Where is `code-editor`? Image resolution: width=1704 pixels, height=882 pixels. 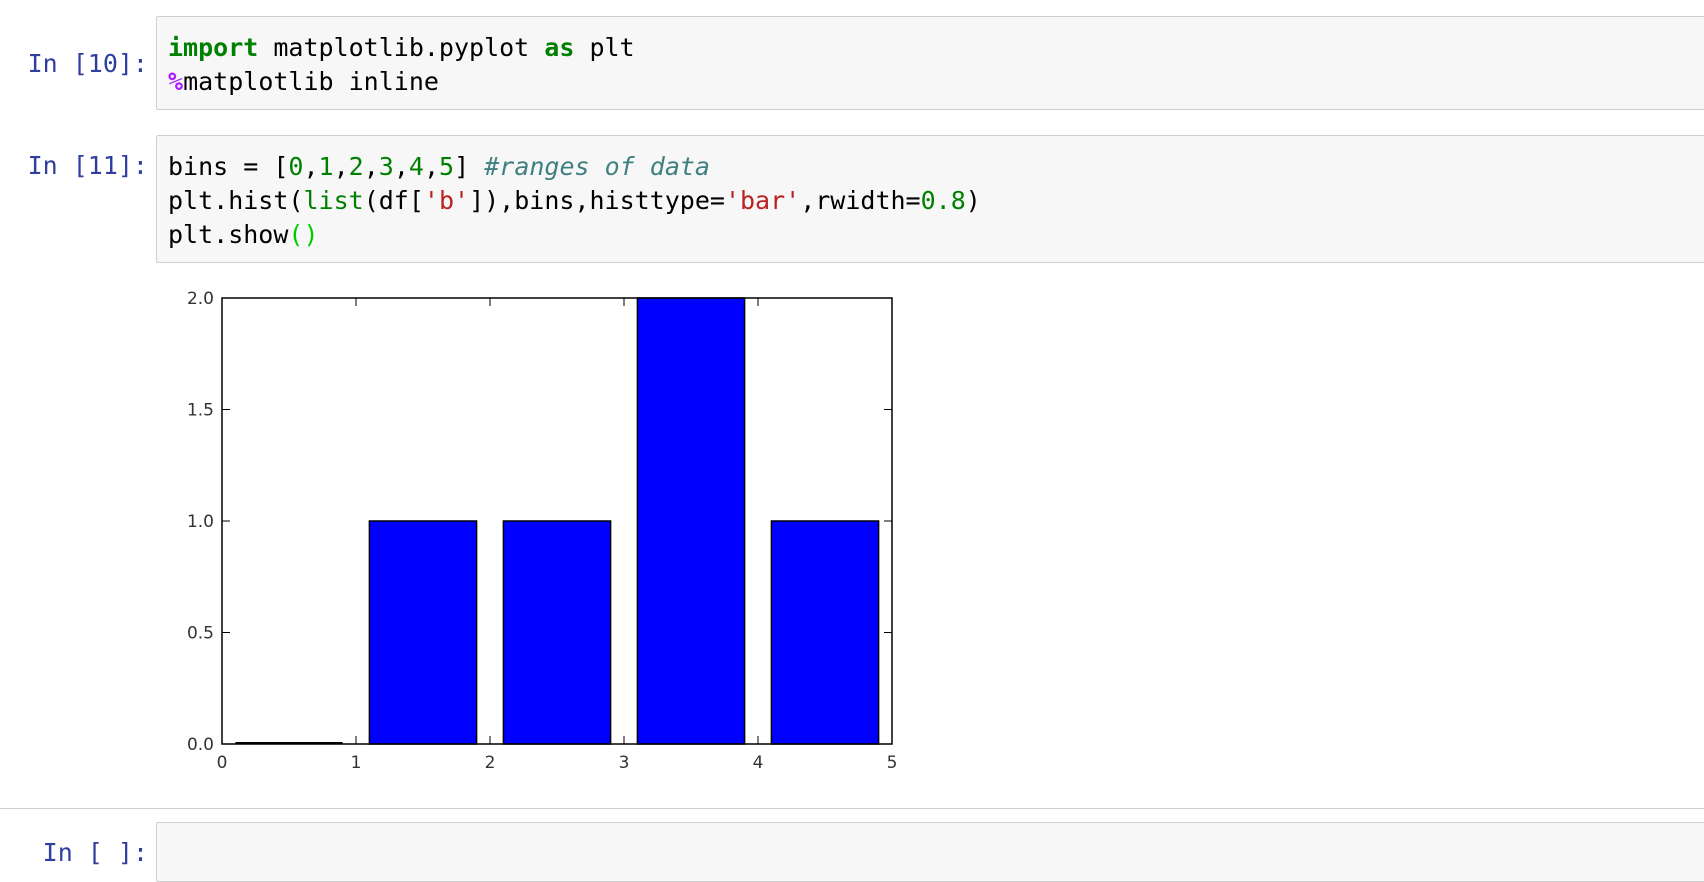 code-editor is located at coordinates (930, 852).